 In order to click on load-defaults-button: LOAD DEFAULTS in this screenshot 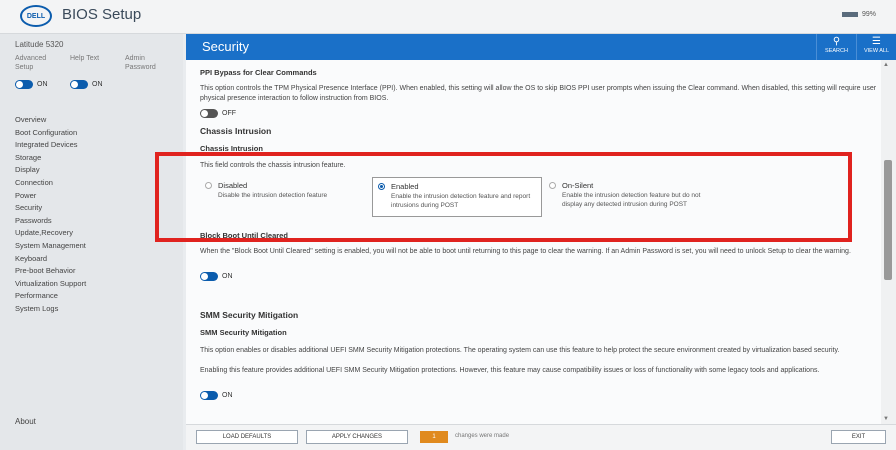, I will do `click(247, 437)`.